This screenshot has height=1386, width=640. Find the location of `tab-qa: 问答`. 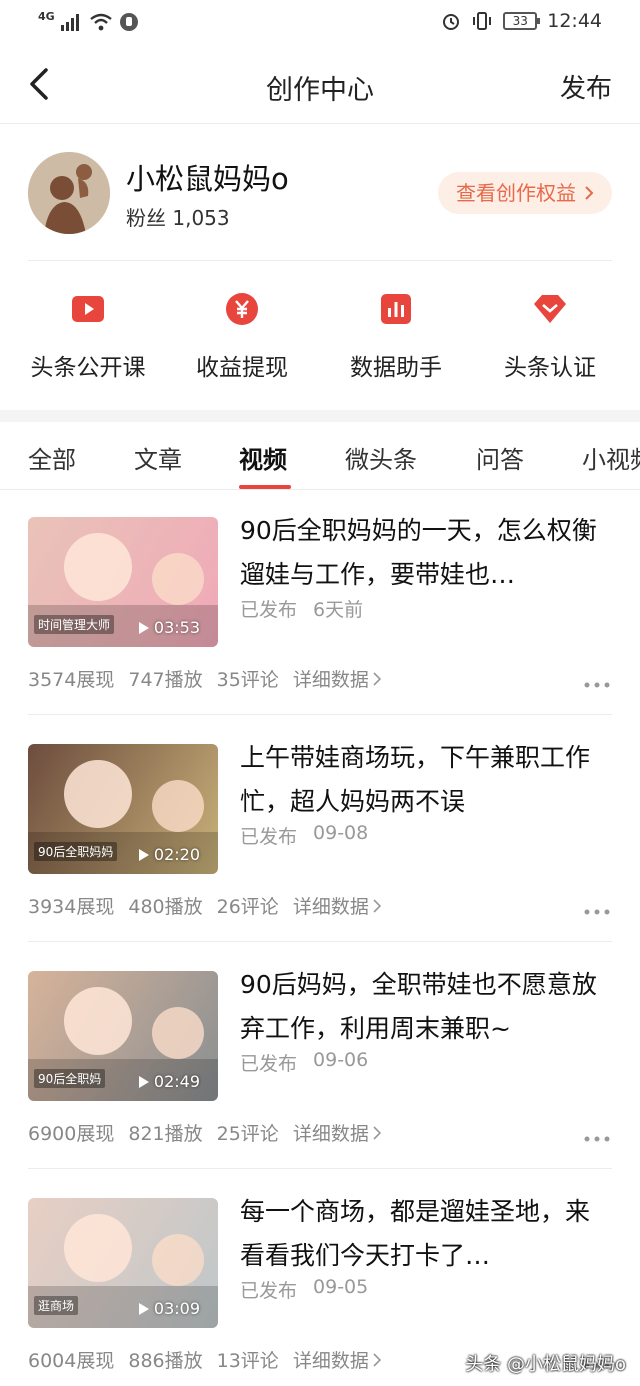

tab-qa: 问答 is located at coordinates (500, 457).